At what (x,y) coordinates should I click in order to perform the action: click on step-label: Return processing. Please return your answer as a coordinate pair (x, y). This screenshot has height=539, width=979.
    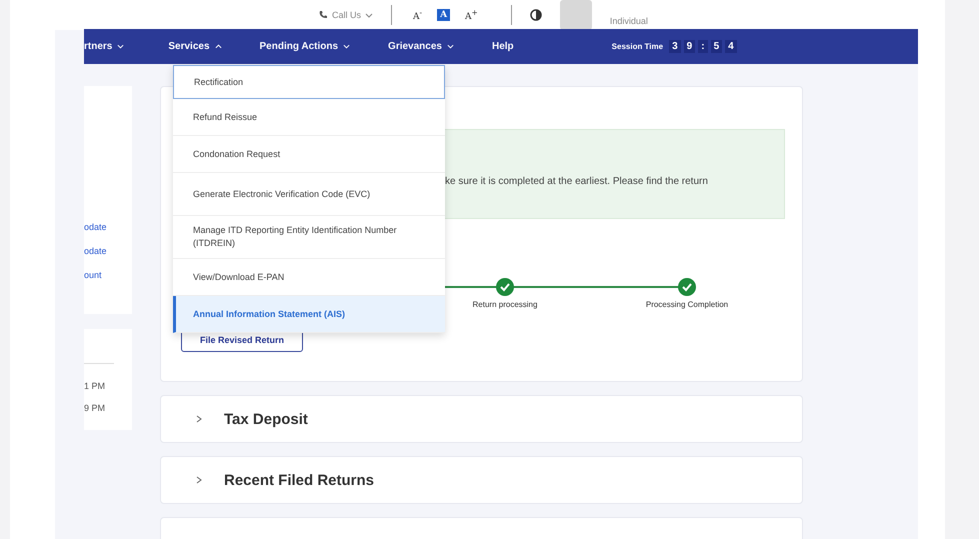
    Looking at the image, I should click on (505, 304).